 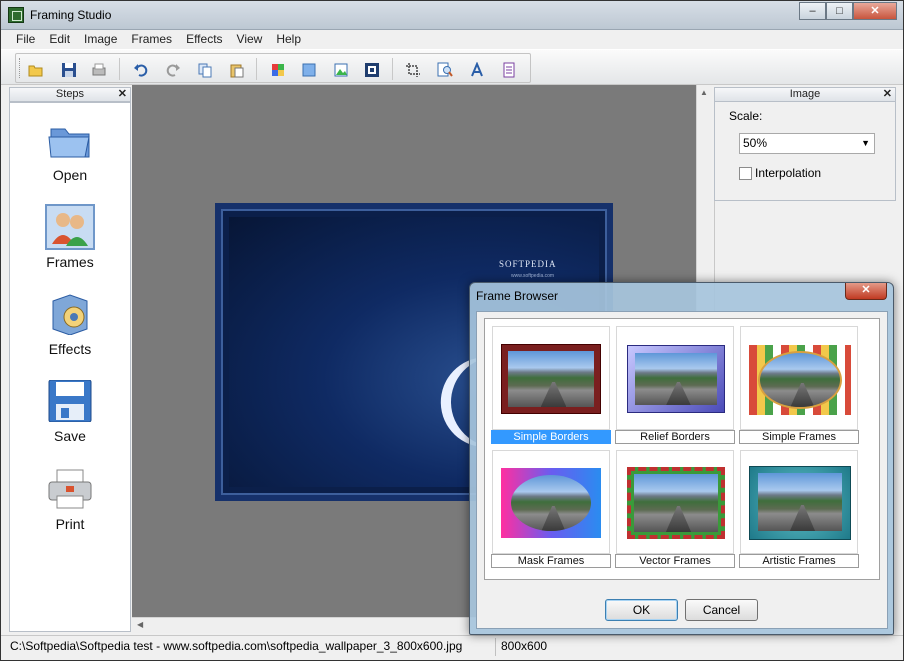 I want to click on image-panel-header: Image ✕, so click(x=805, y=94).